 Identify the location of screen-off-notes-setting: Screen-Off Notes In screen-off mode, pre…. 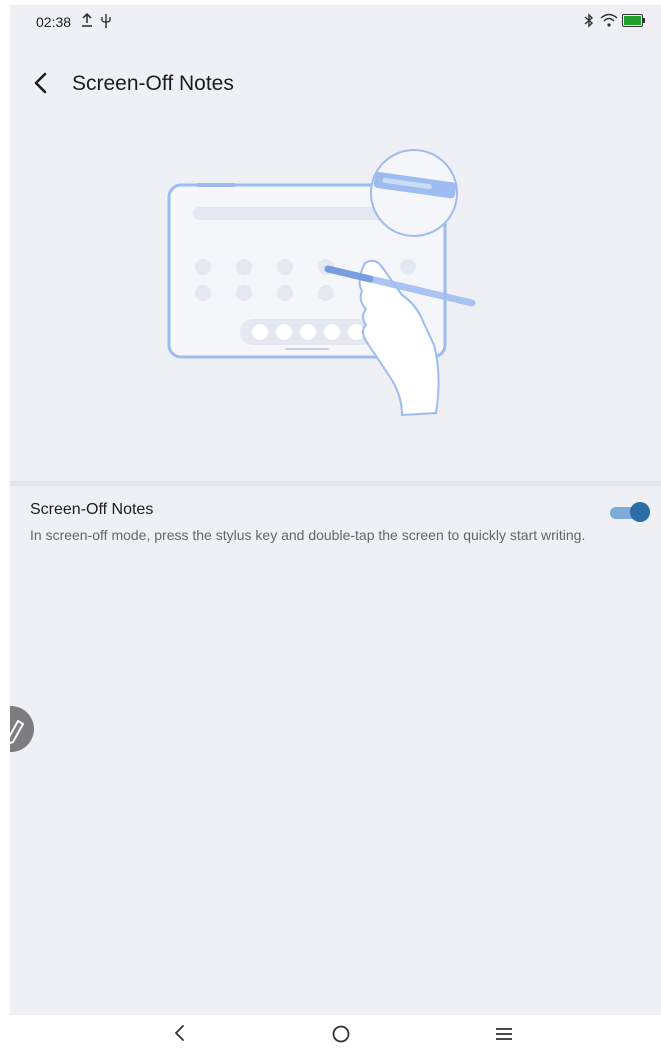
(335, 523).